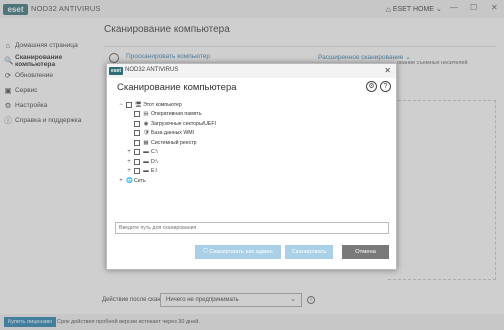  What do you see at coordinates (253, 181) in the screenshot?
I see `tree-item-network: + 🌐 Сеть` at bounding box center [253, 181].